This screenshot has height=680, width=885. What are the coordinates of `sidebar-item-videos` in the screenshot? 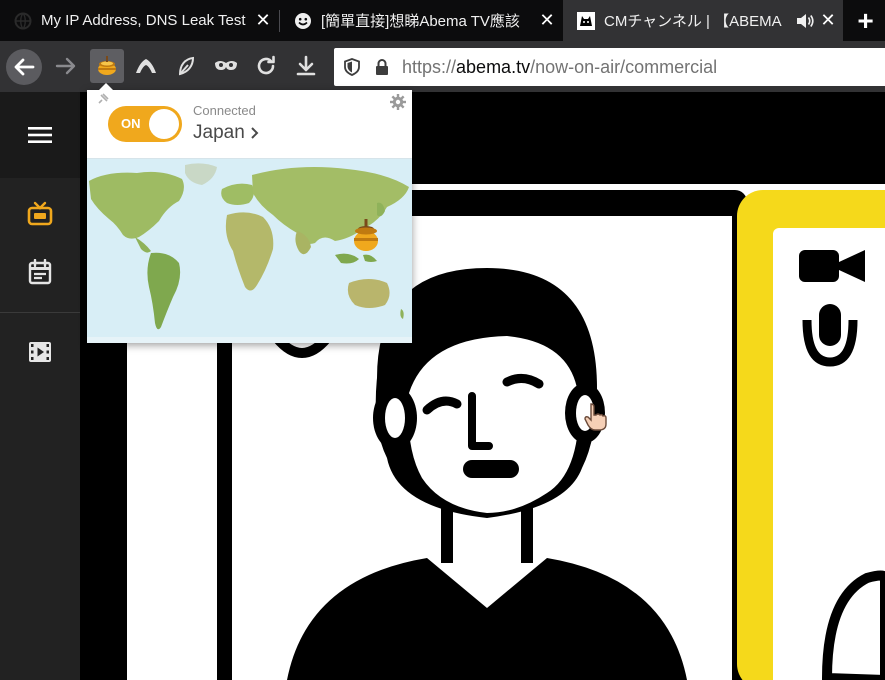 It's located at (40, 352).